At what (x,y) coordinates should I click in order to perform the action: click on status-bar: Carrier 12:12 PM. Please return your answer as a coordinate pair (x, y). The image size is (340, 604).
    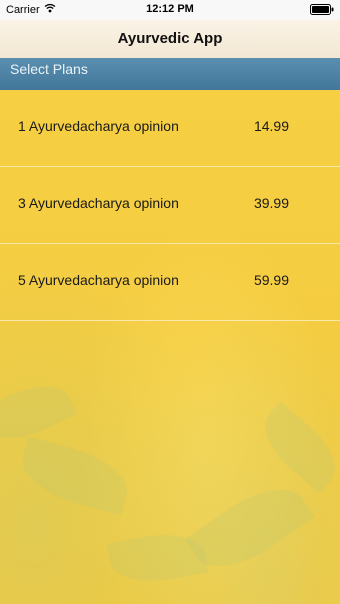
    Looking at the image, I should click on (170, 10).